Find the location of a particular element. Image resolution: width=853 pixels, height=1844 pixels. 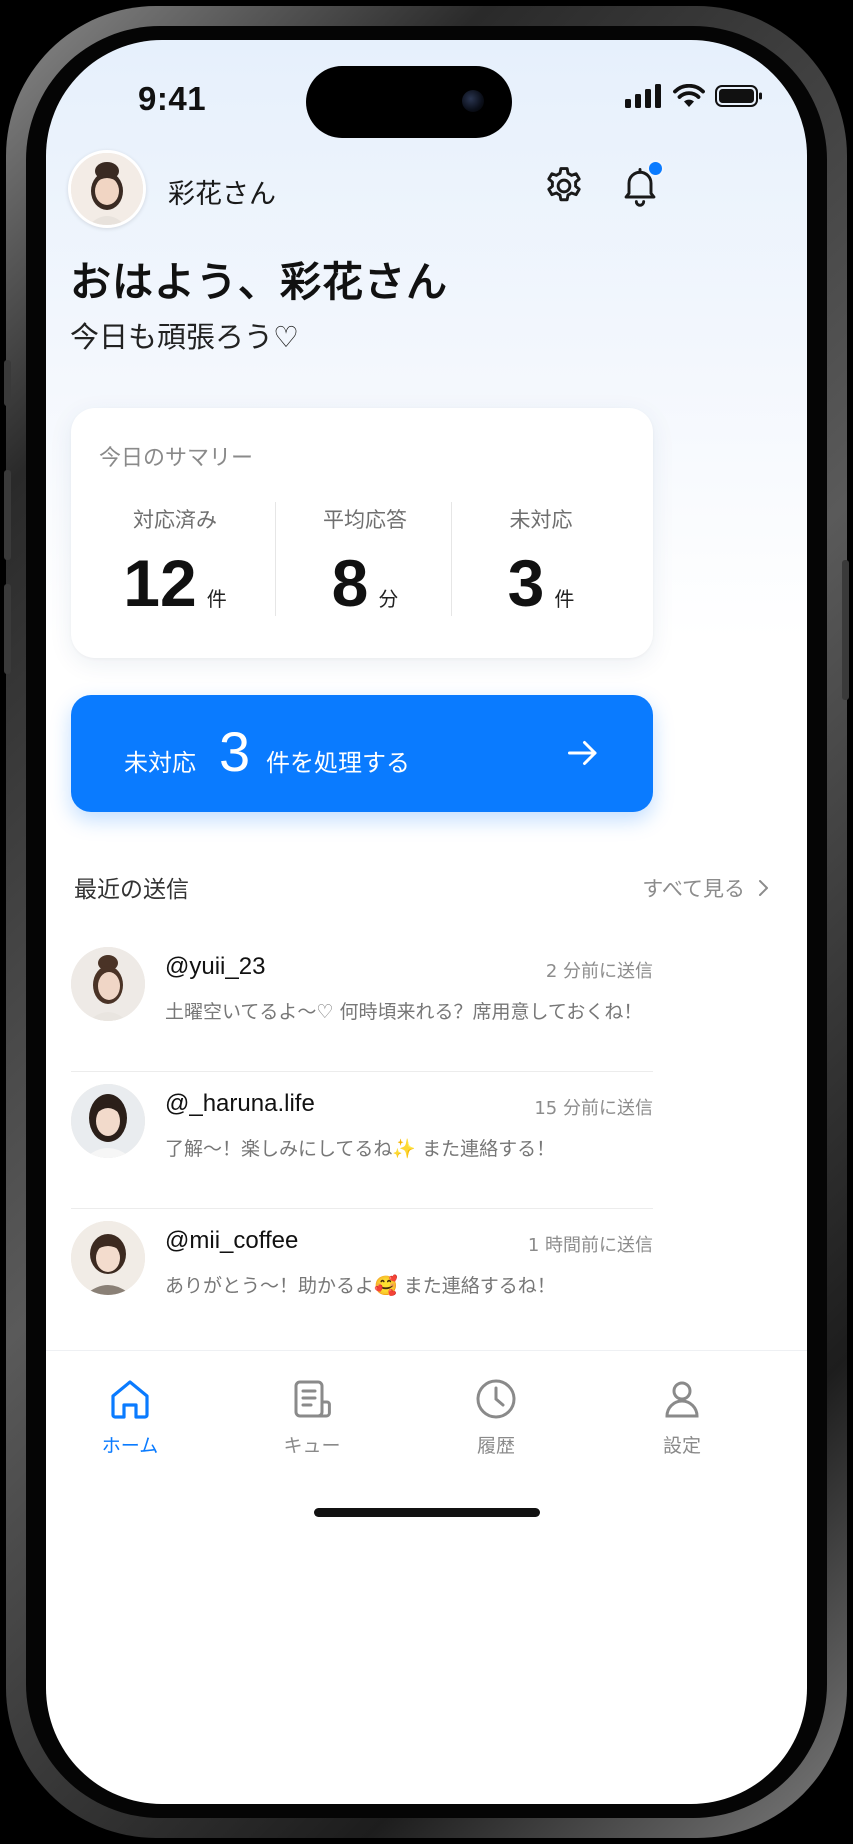

stat-value: 12 is located at coordinates (160, 583).